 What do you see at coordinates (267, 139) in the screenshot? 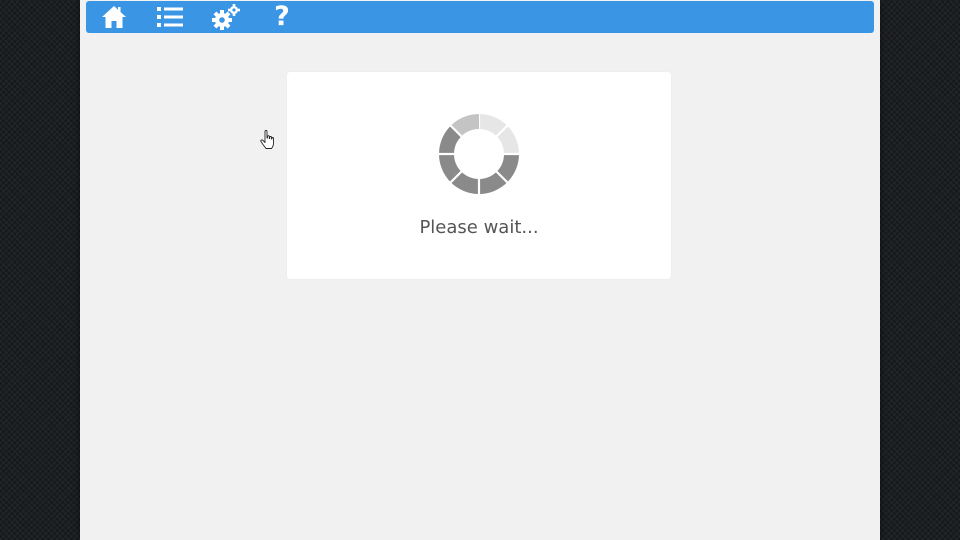
I see `hand-pointer-icon` at bounding box center [267, 139].